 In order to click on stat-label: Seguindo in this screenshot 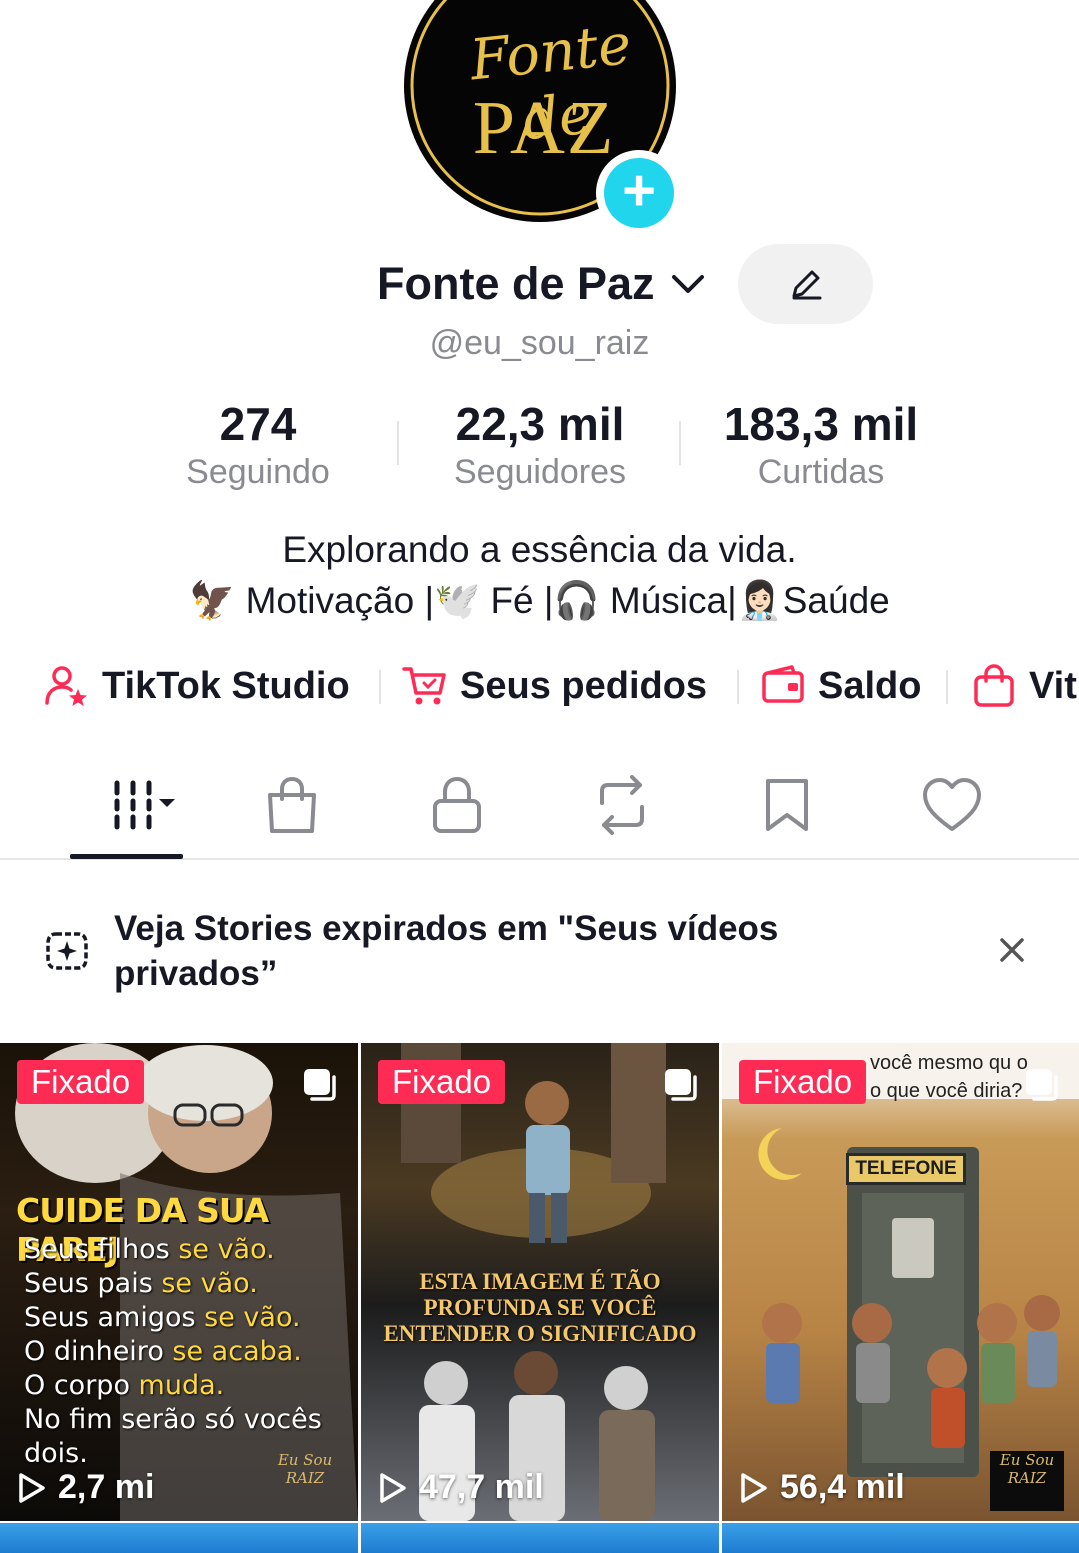, I will do `click(258, 472)`.